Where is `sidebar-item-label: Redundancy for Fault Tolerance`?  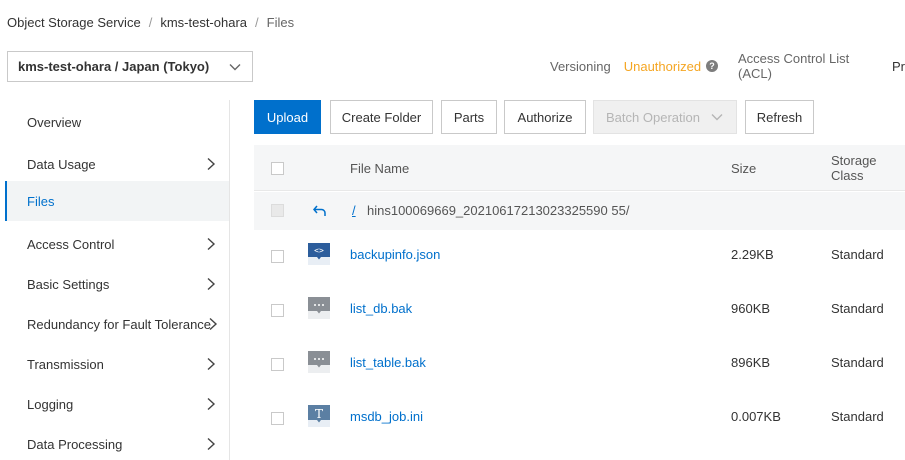
sidebar-item-label: Redundancy for Fault Tolerance is located at coordinates (119, 324).